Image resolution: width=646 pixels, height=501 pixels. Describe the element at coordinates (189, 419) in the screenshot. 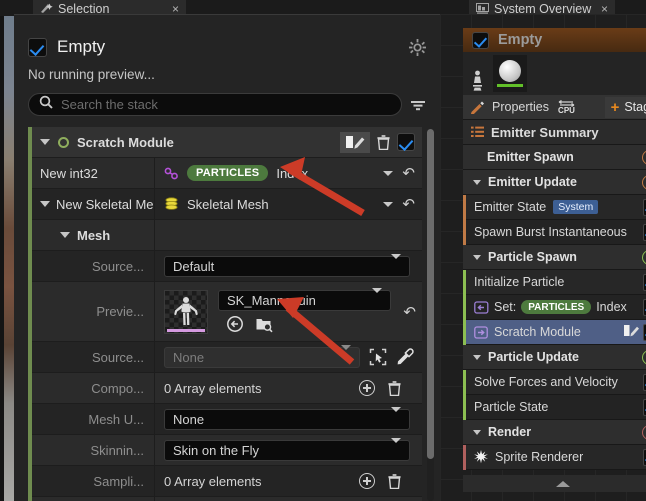

I see `dropdown-value: None` at that location.